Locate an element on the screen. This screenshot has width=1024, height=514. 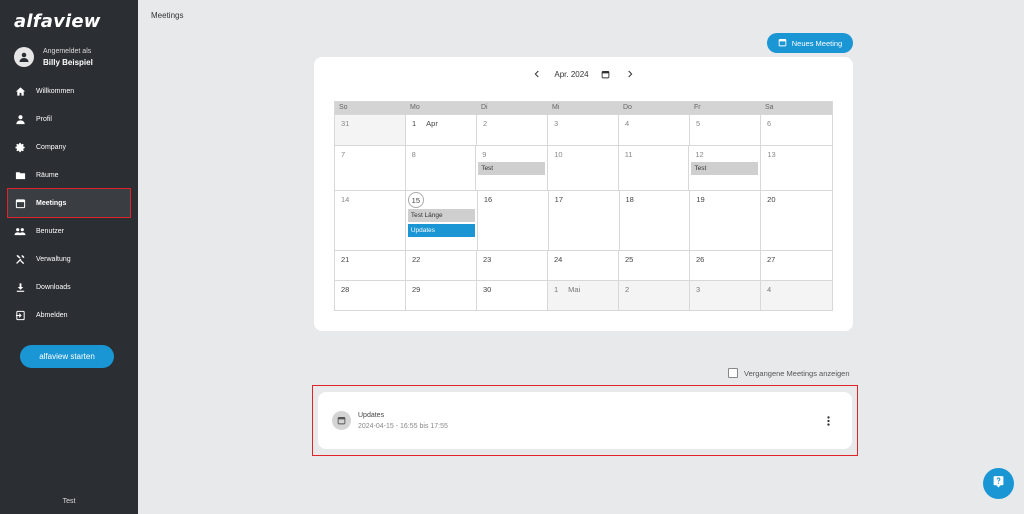
sidebar-item-label: Company is located at coordinates (51, 147).